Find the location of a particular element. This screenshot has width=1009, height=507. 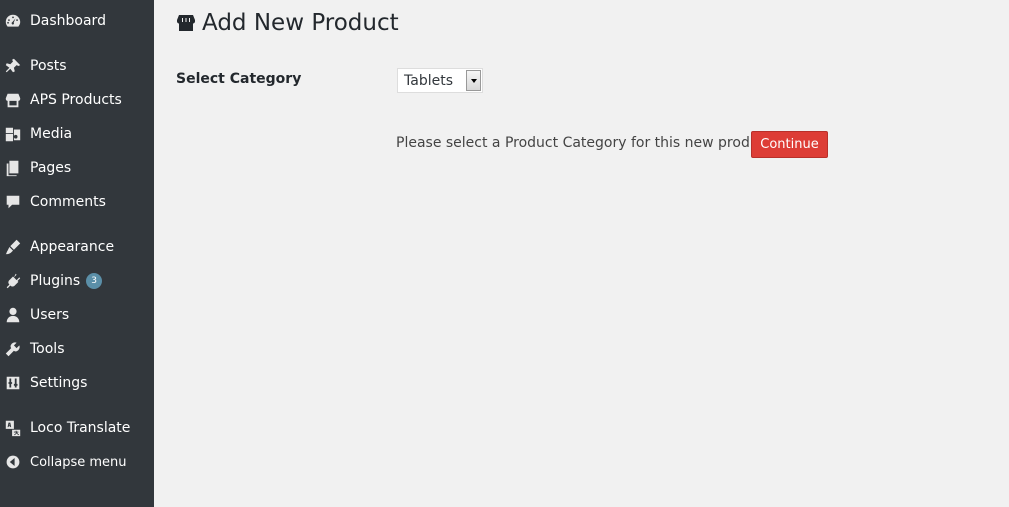

settings-icon is located at coordinates (13, 383).